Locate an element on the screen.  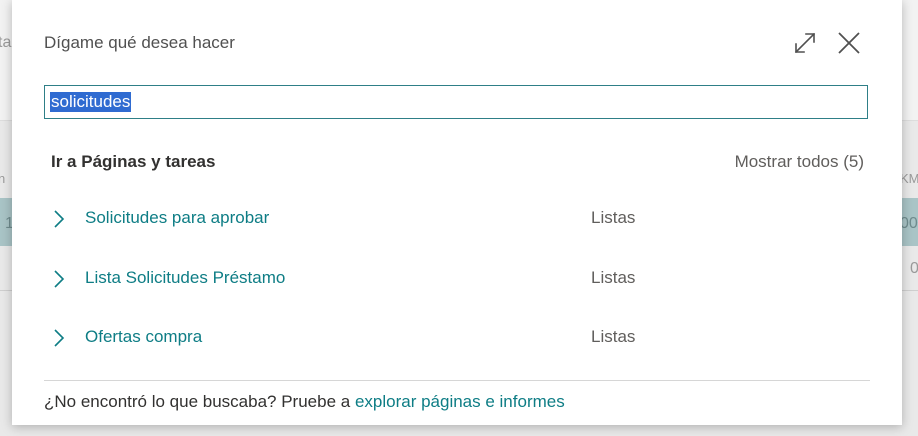
result-item: Ofertas compra Listas is located at coordinates (457, 338).